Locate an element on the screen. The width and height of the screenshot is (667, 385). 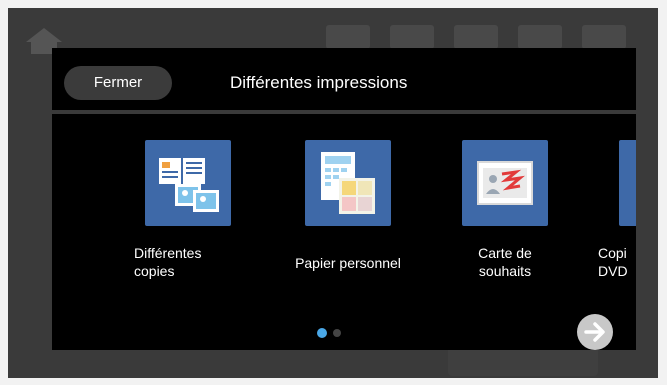
tile-various-copies: Différentes copies is located at coordinates (188, 210).